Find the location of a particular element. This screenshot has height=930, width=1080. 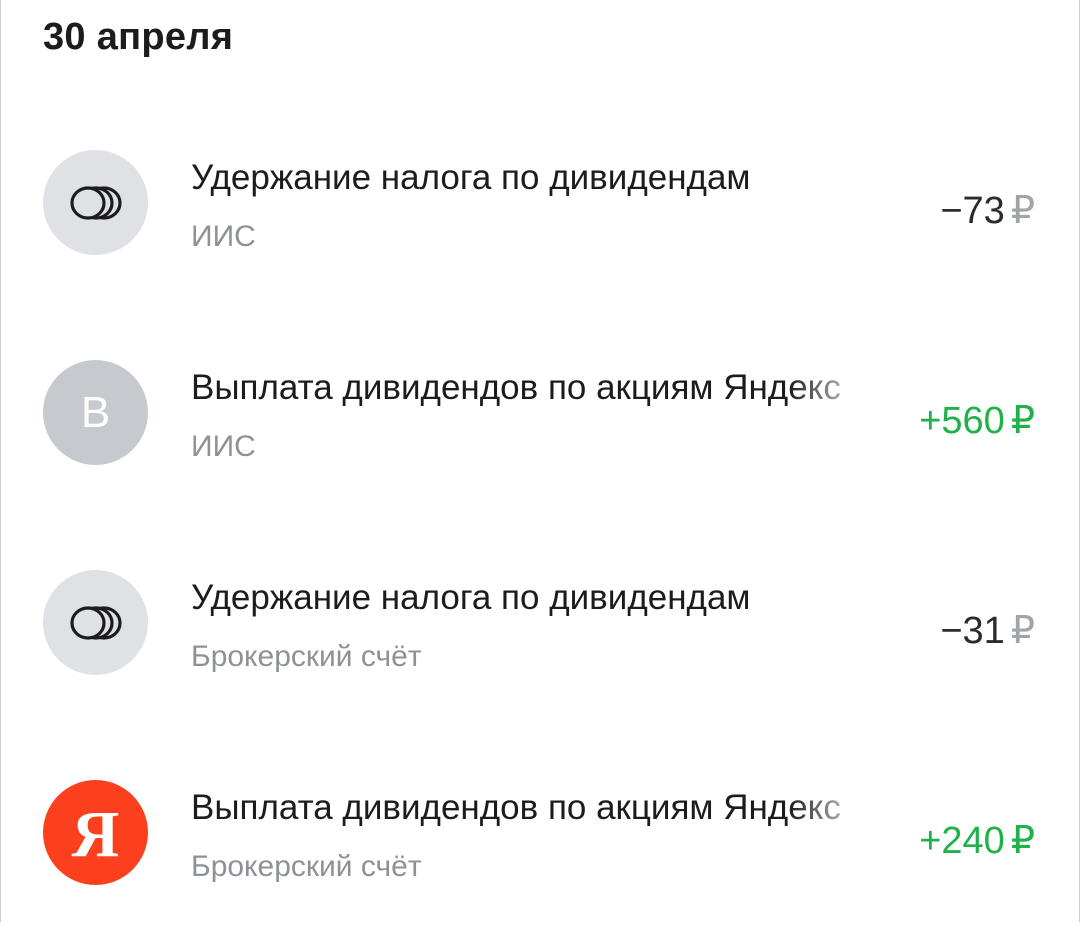

date-header: 30 апреля is located at coordinates (138, 37).